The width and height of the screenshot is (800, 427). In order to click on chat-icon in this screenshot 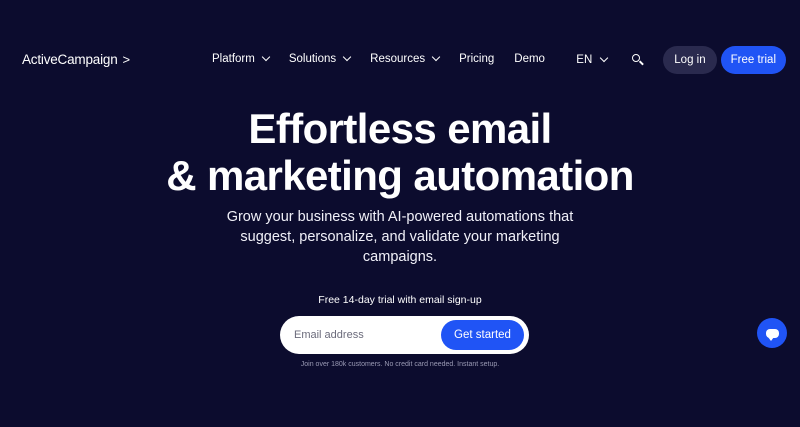, I will do `click(772, 334)`.